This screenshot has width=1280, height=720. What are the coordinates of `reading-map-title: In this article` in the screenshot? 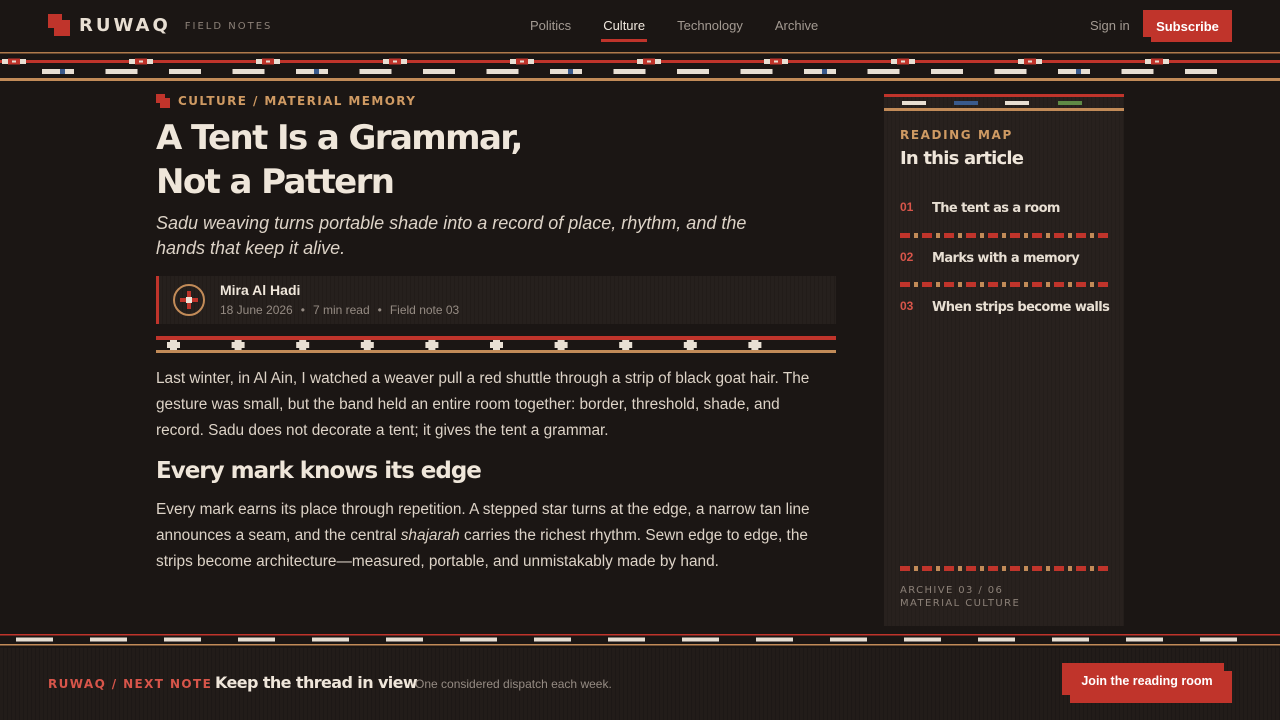 It's located at (962, 158).